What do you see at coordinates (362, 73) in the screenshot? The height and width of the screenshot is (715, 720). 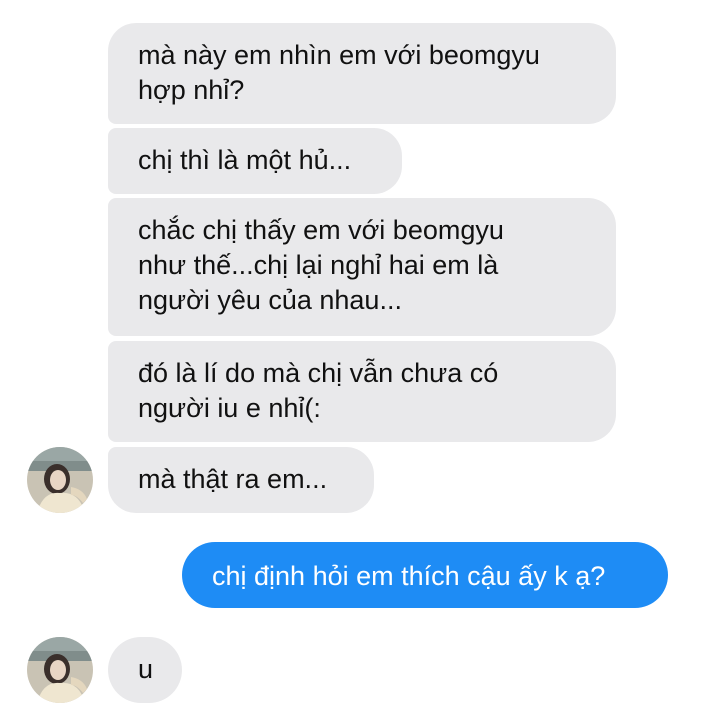 I see `message-bubble-incoming: mà này em nhìn em với beomgyu hợp nhỉ?` at bounding box center [362, 73].